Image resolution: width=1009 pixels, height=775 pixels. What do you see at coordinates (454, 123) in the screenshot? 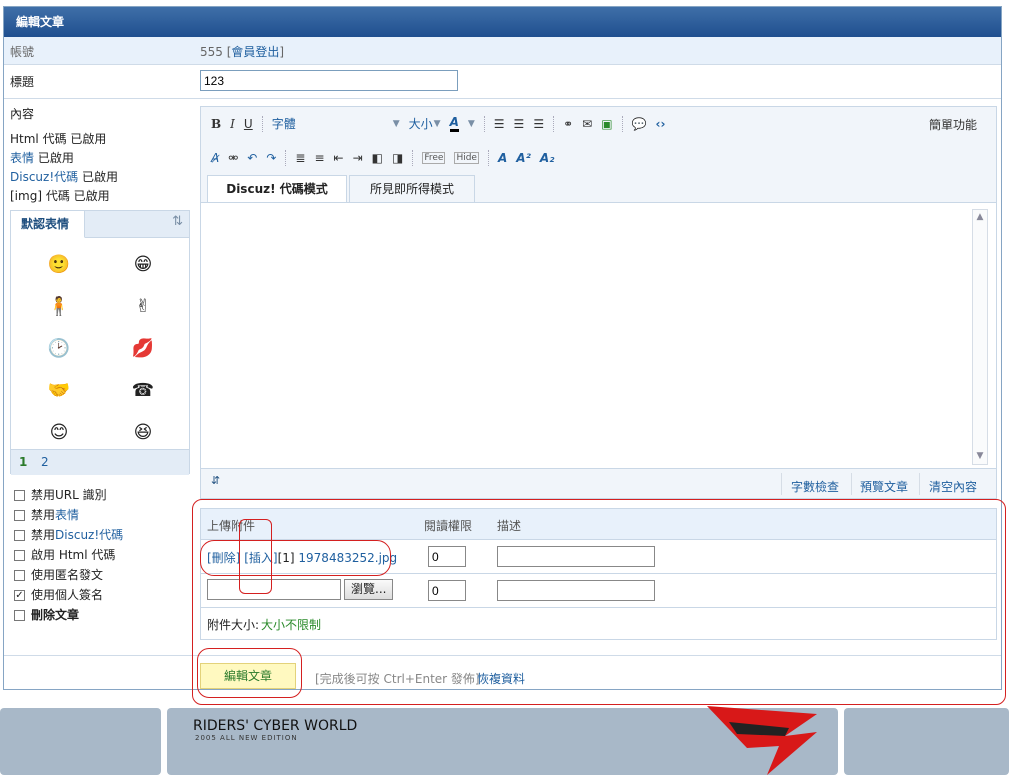
I see `text-color-icon: A` at bounding box center [454, 123].